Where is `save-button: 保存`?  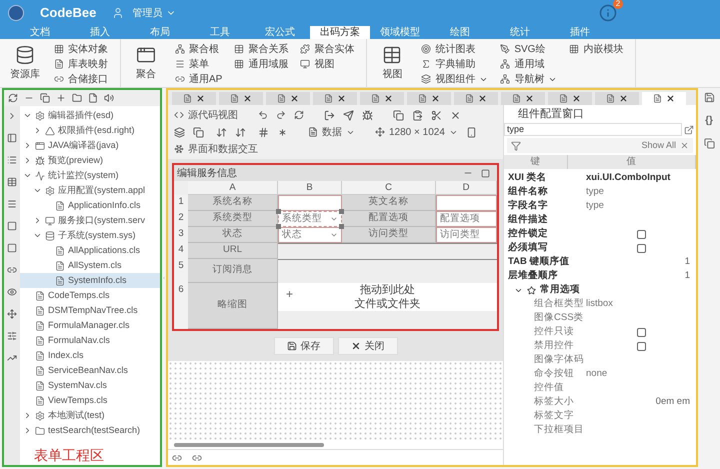
save-button: 保存 is located at coordinates (304, 346).